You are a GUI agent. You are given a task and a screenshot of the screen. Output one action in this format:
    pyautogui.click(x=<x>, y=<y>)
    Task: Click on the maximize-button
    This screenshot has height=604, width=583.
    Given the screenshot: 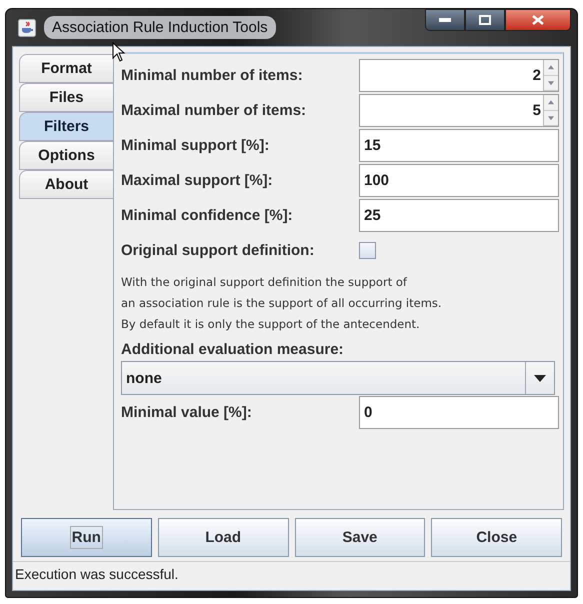 What is the action you would take?
    pyautogui.click(x=485, y=20)
    